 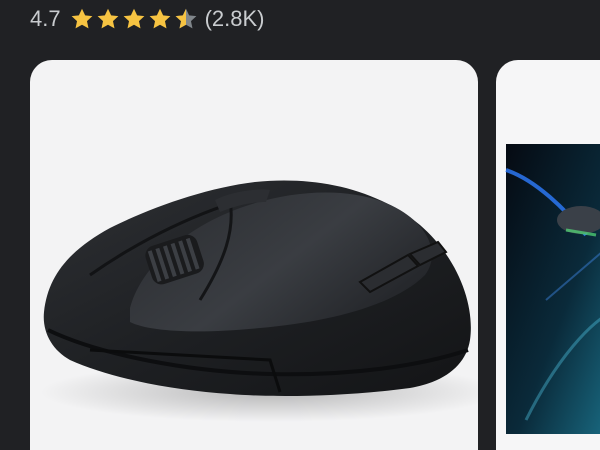 I want to click on star-rating, so click(x=134, y=19).